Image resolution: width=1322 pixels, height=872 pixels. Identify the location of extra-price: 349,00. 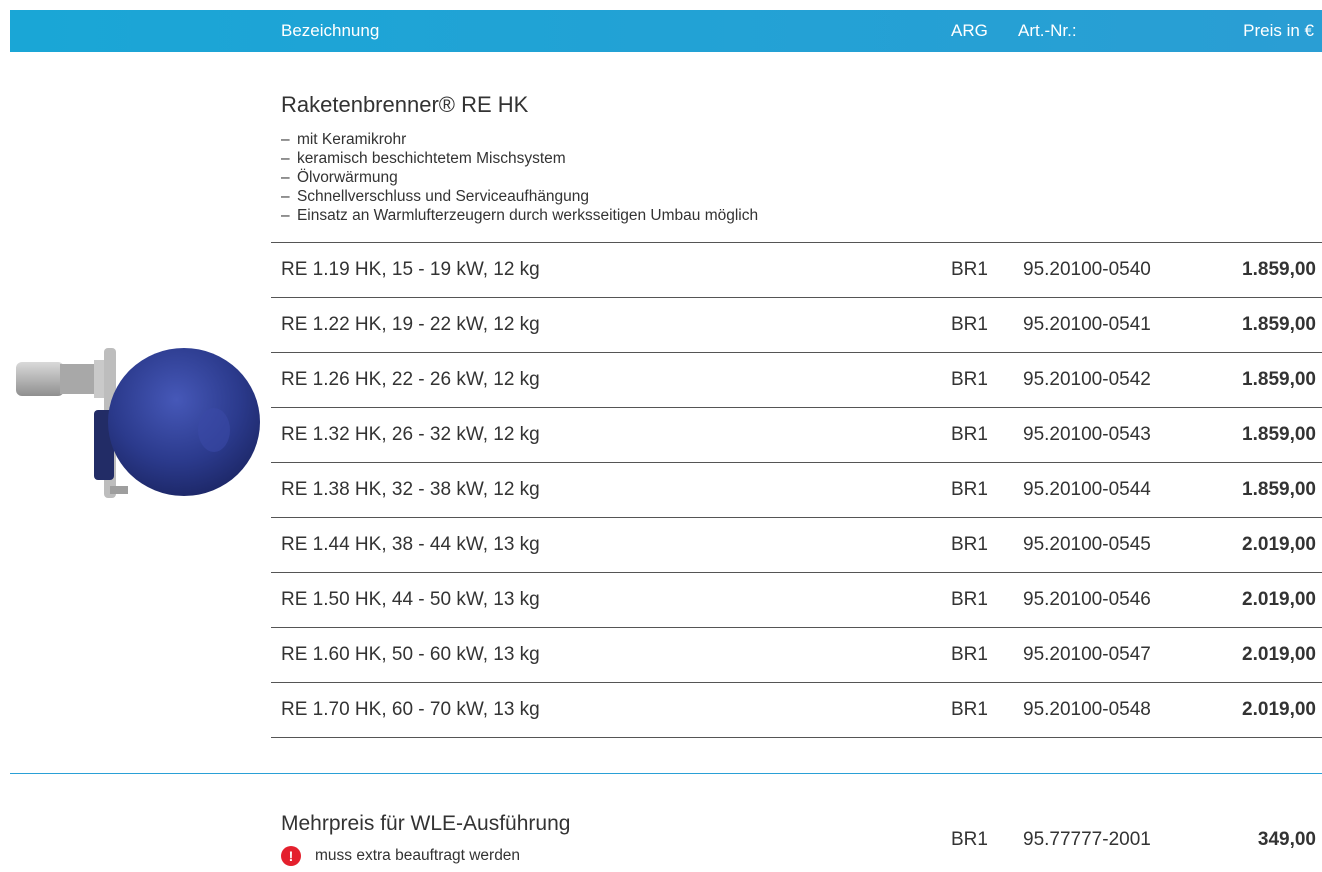
(1286, 839).